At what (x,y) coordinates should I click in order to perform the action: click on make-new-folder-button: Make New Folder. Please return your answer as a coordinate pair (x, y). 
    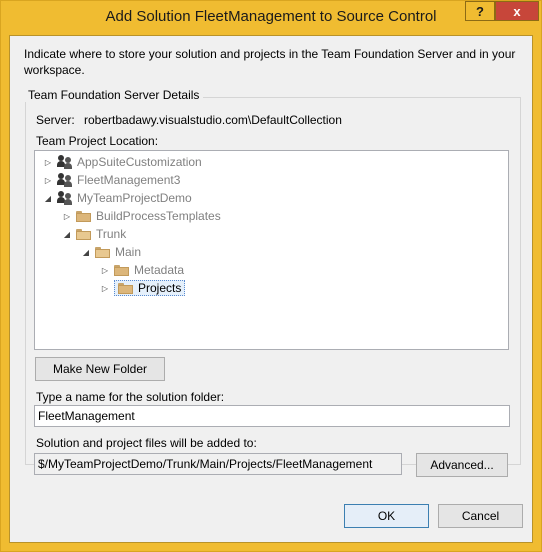
    Looking at the image, I should click on (100, 369).